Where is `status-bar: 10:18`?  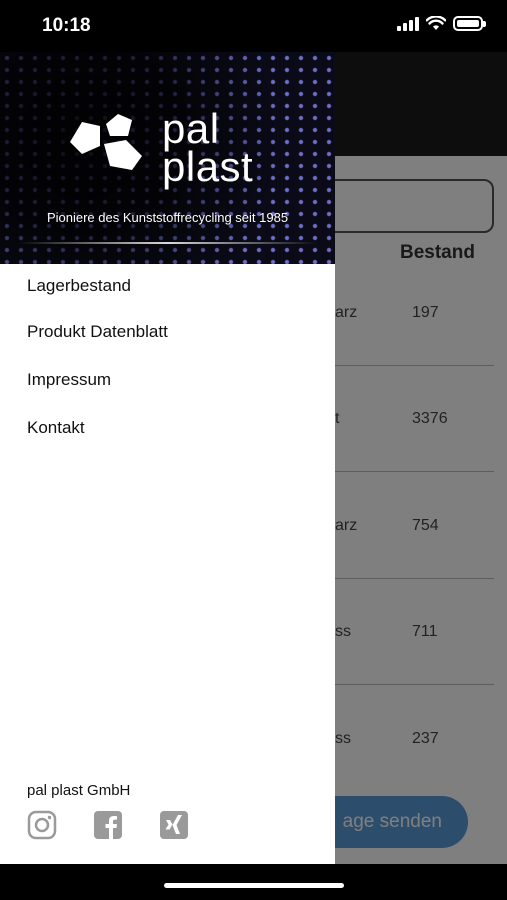
status-bar: 10:18 is located at coordinates (253, 26).